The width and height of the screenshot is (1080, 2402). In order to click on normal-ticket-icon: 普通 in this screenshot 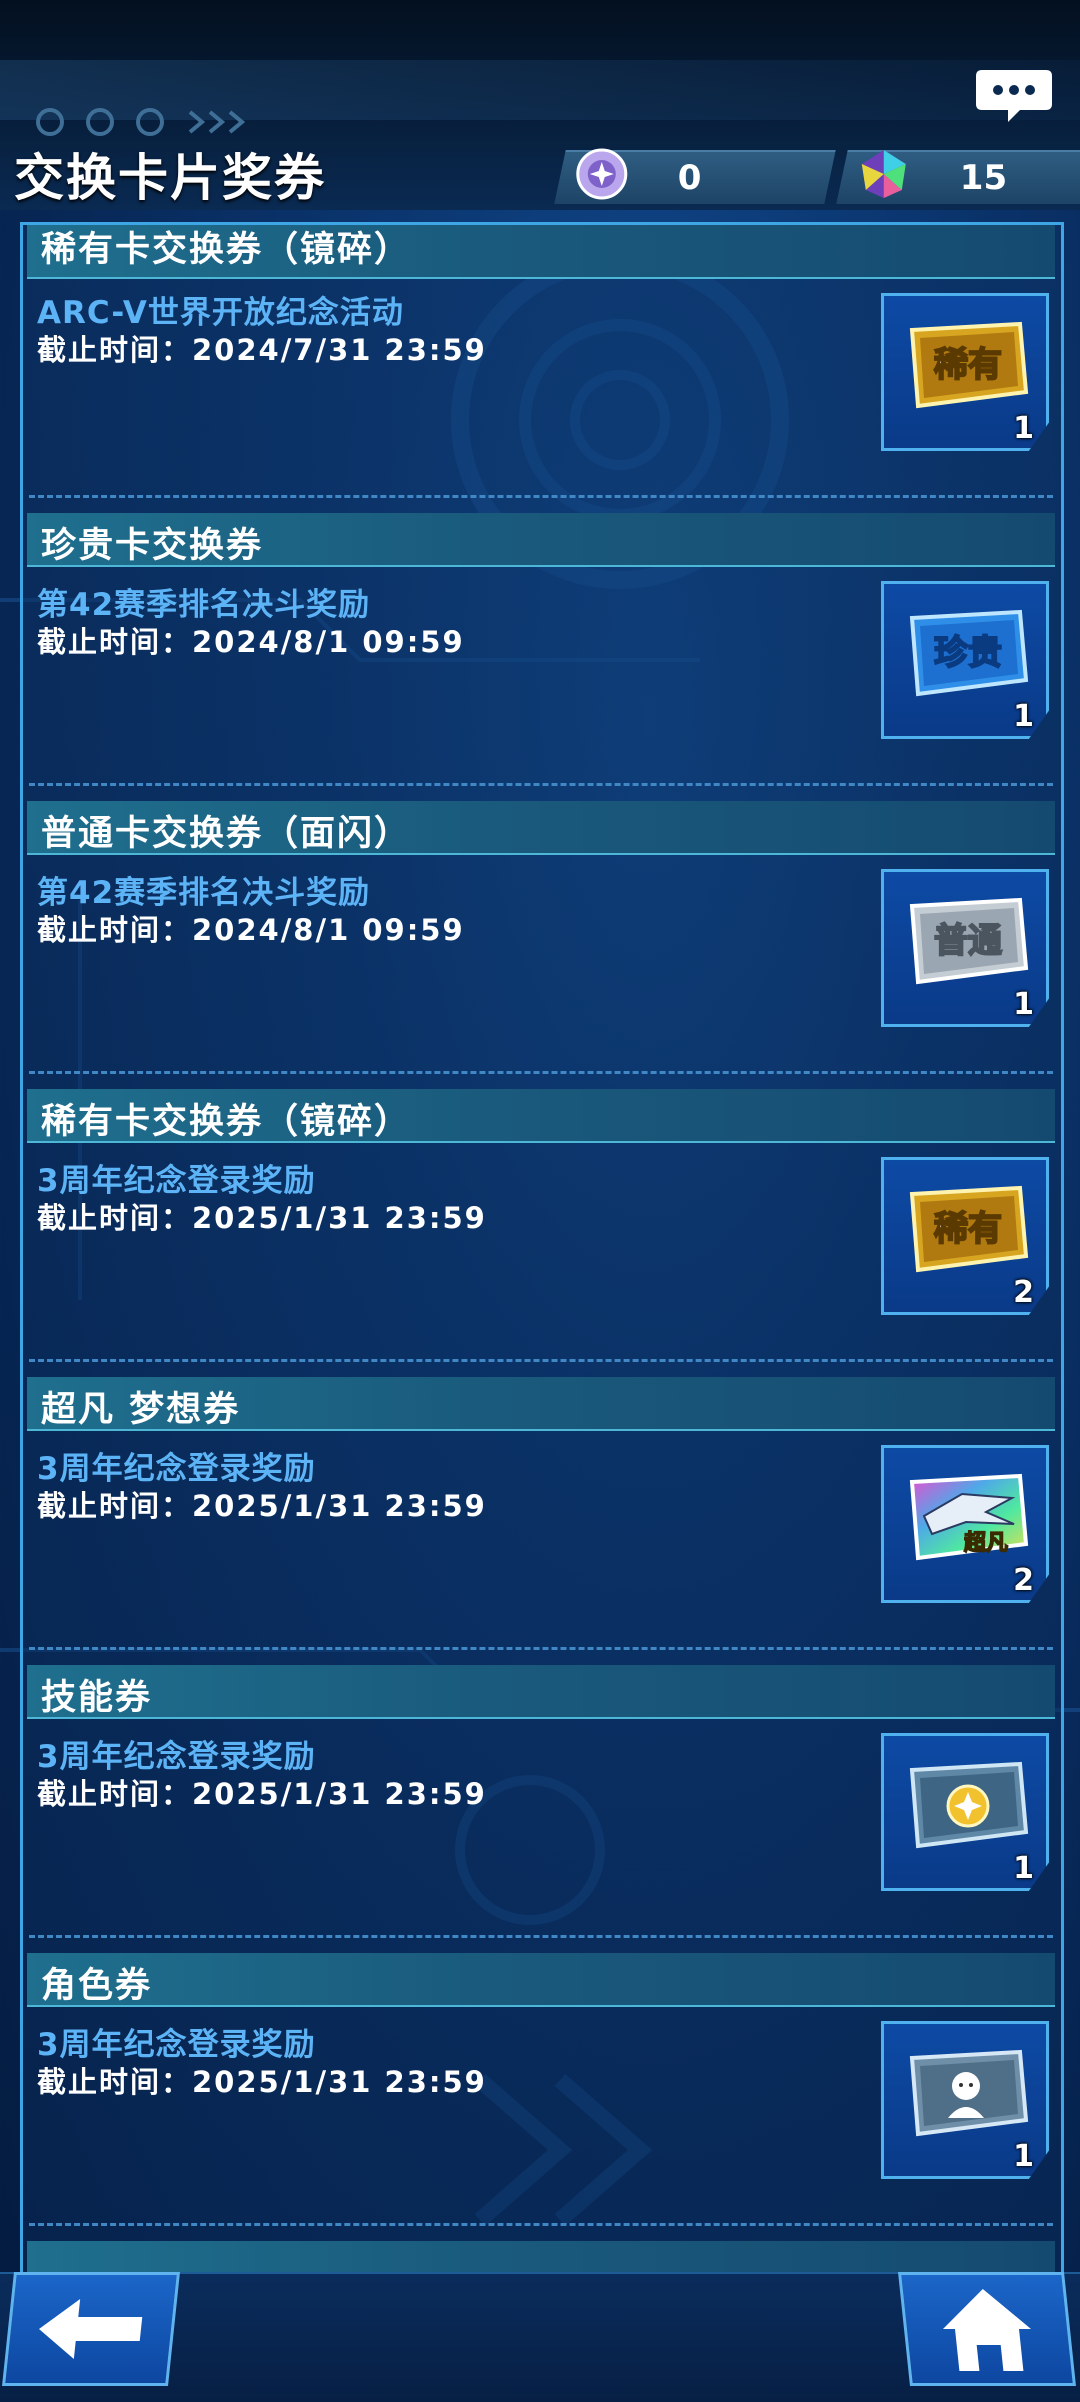, I will do `click(969, 941)`.